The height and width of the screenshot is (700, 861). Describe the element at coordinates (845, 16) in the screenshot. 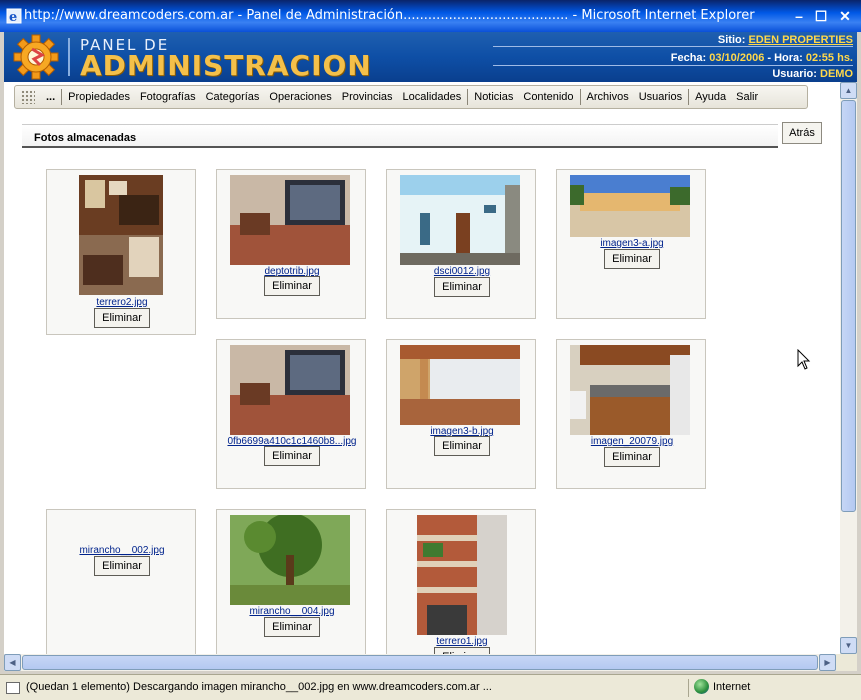

I see `close-button: ✕` at that location.